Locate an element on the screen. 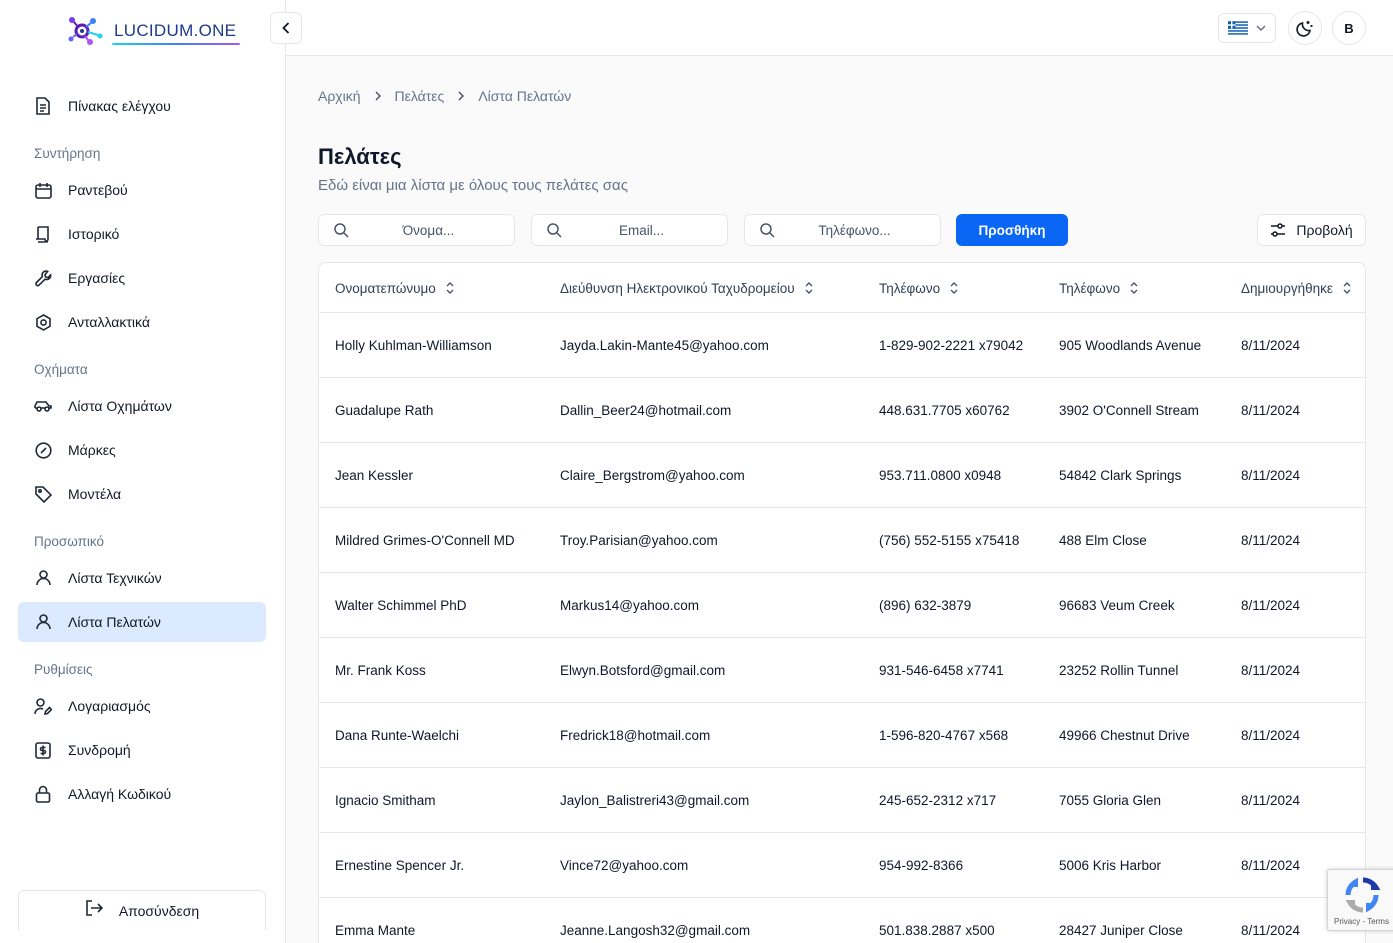 Image resolution: width=1393 pixels, height=943 pixels. sidebar-item-brands: Μάρκες is located at coordinates (142, 450).